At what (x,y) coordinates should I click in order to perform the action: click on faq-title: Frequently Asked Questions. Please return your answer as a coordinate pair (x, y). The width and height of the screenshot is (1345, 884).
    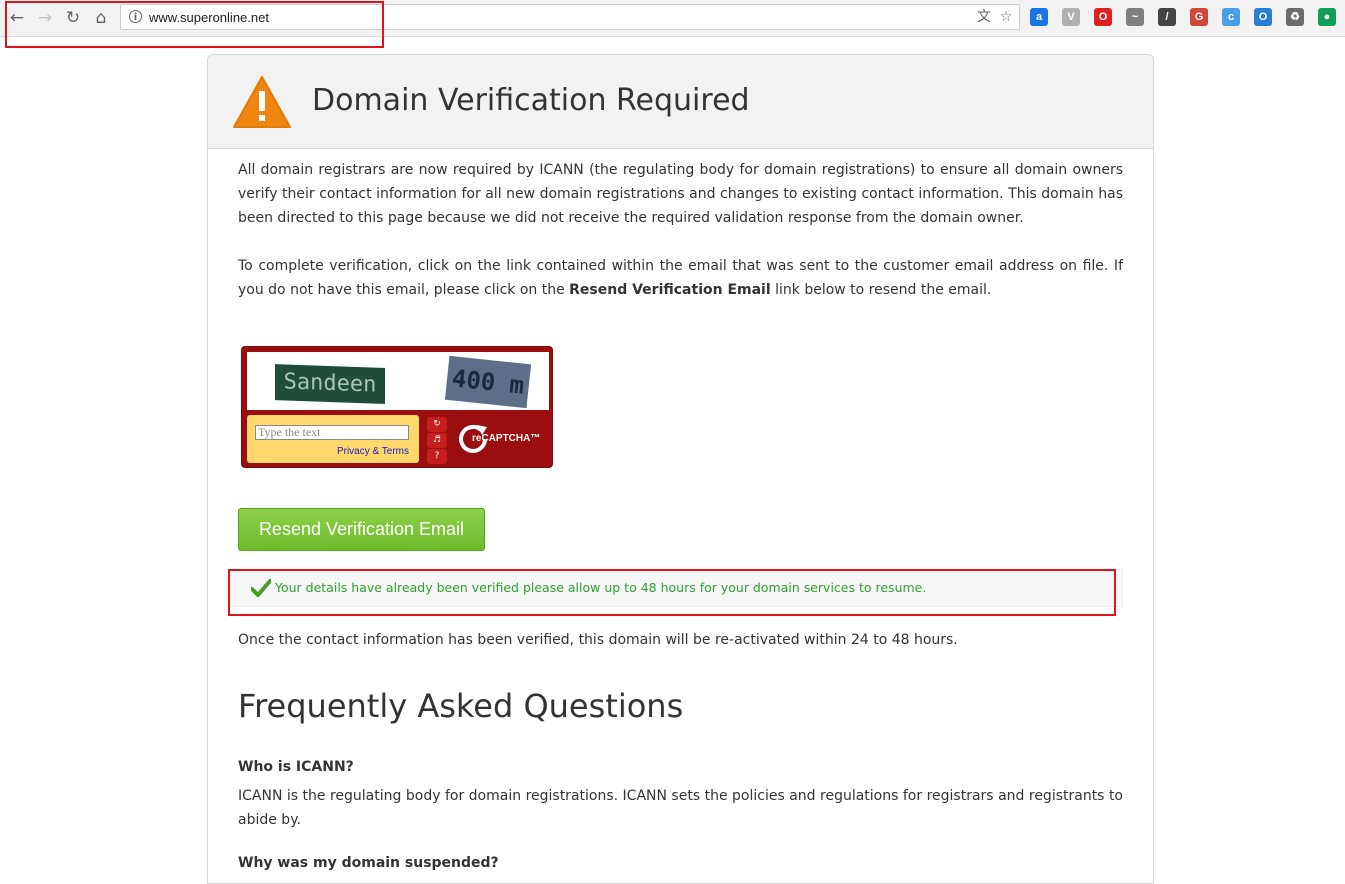
    Looking at the image, I should click on (461, 706).